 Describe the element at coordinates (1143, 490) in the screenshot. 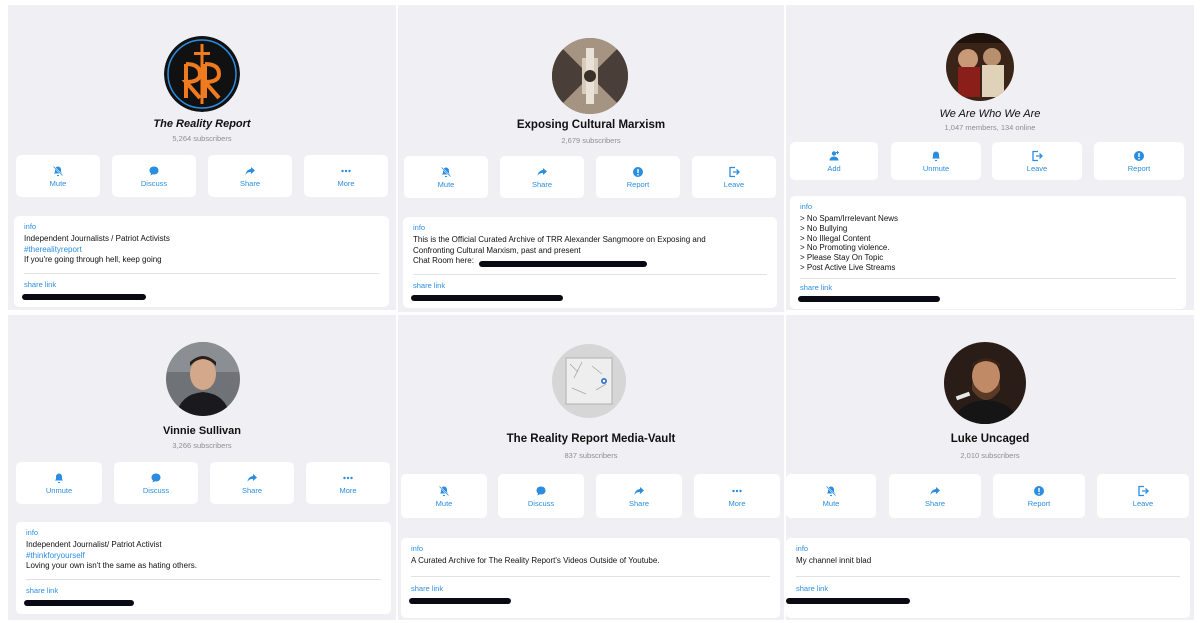

I see `leave-door-icon` at that location.